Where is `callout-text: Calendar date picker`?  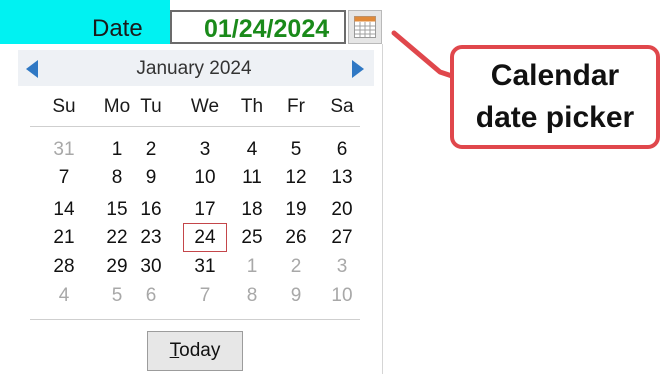
callout-text: Calendar date picker is located at coordinates (555, 100).